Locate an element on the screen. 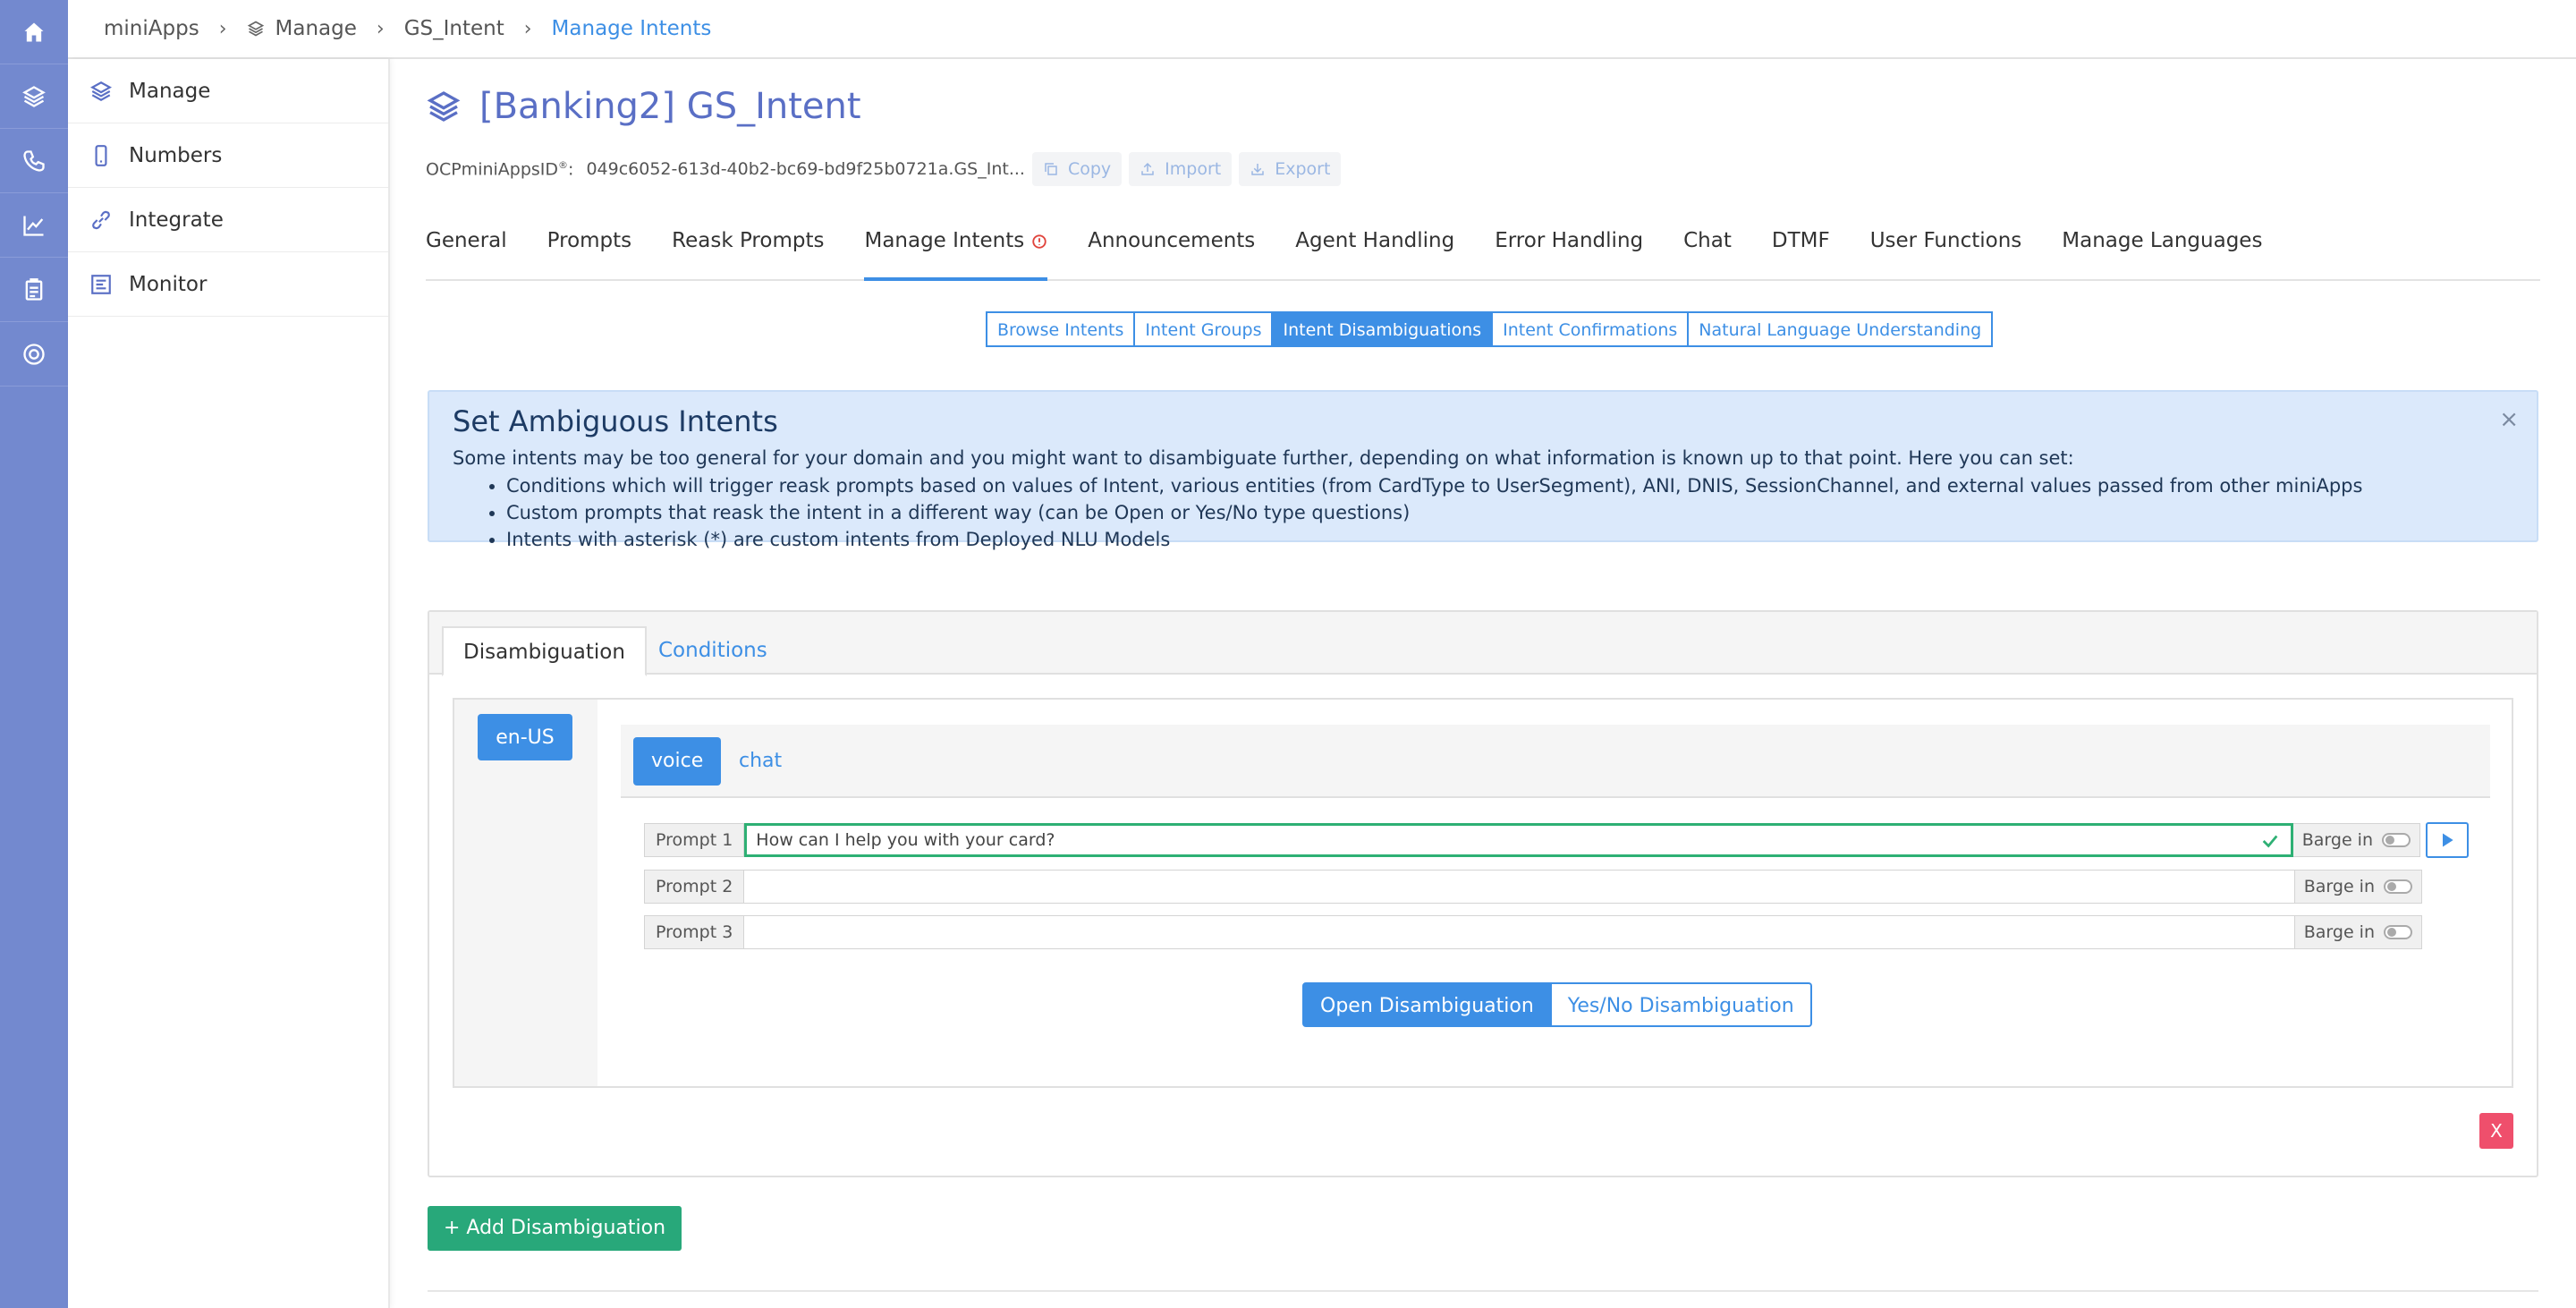 This screenshot has height=1308, width=2576. sidebar-item-monitor: Monitor is located at coordinates (228, 284).